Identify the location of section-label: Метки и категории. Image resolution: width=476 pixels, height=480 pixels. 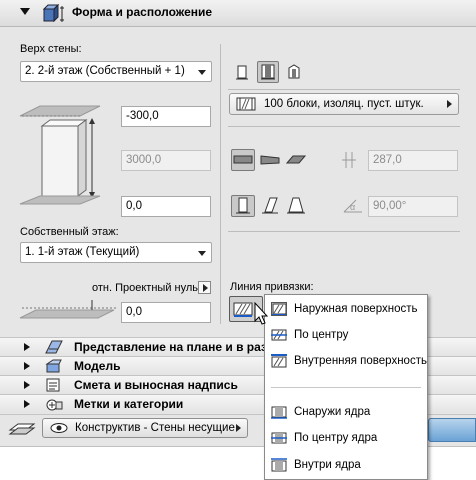
(129, 404).